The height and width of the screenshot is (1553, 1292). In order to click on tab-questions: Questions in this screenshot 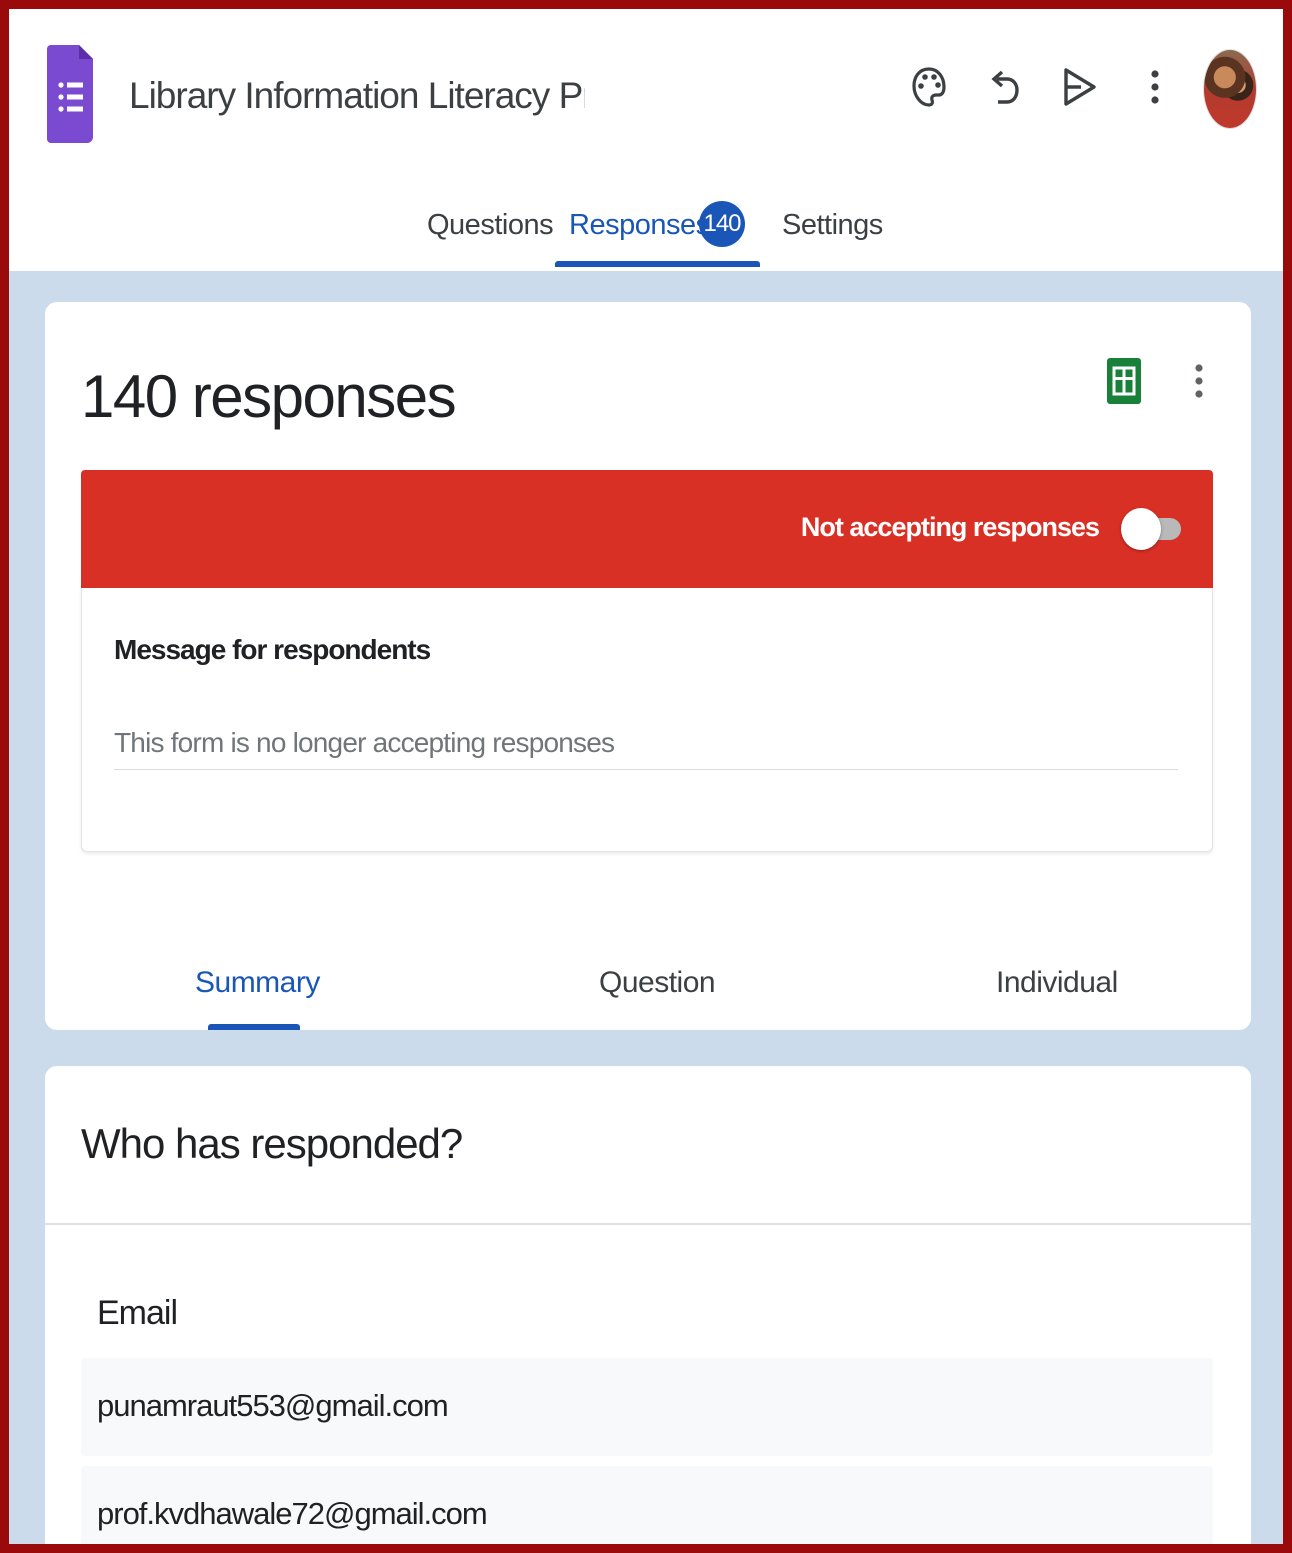, I will do `click(490, 225)`.